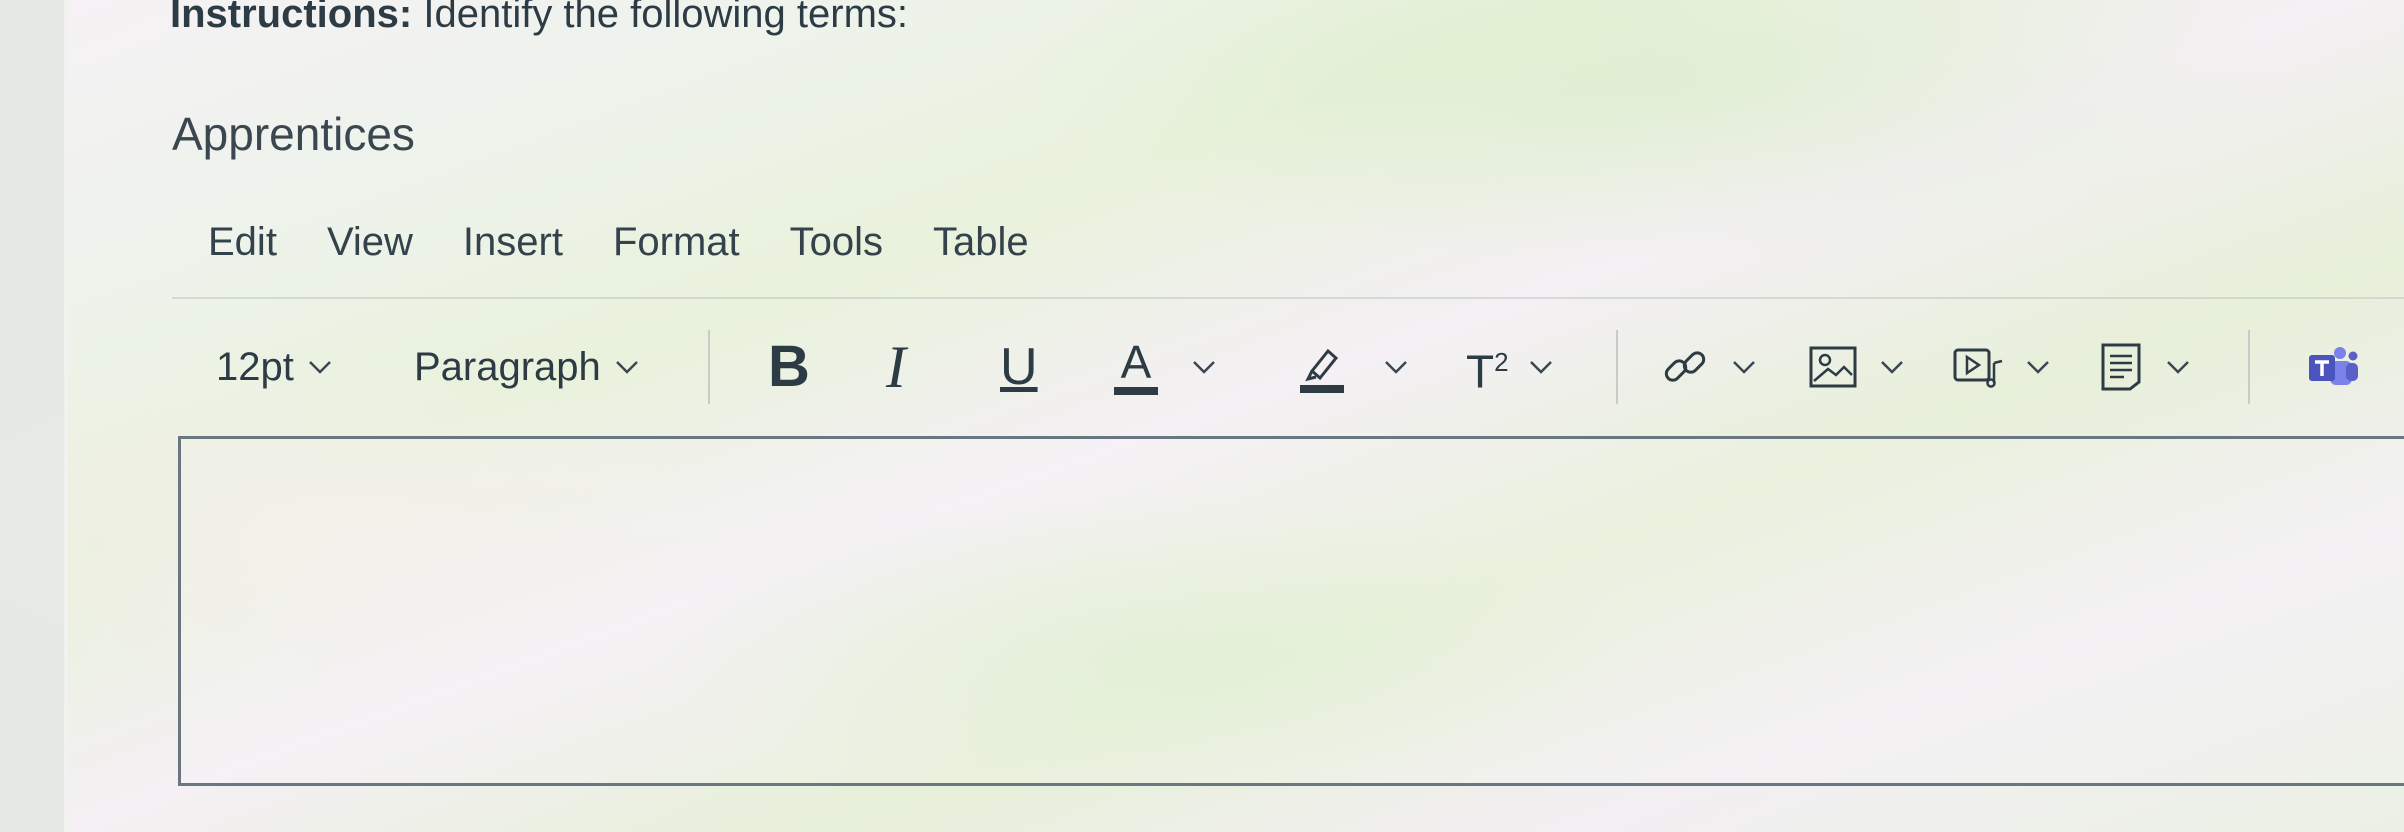 The image size is (2404, 832). I want to click on image-icon, so click(1833, 367).